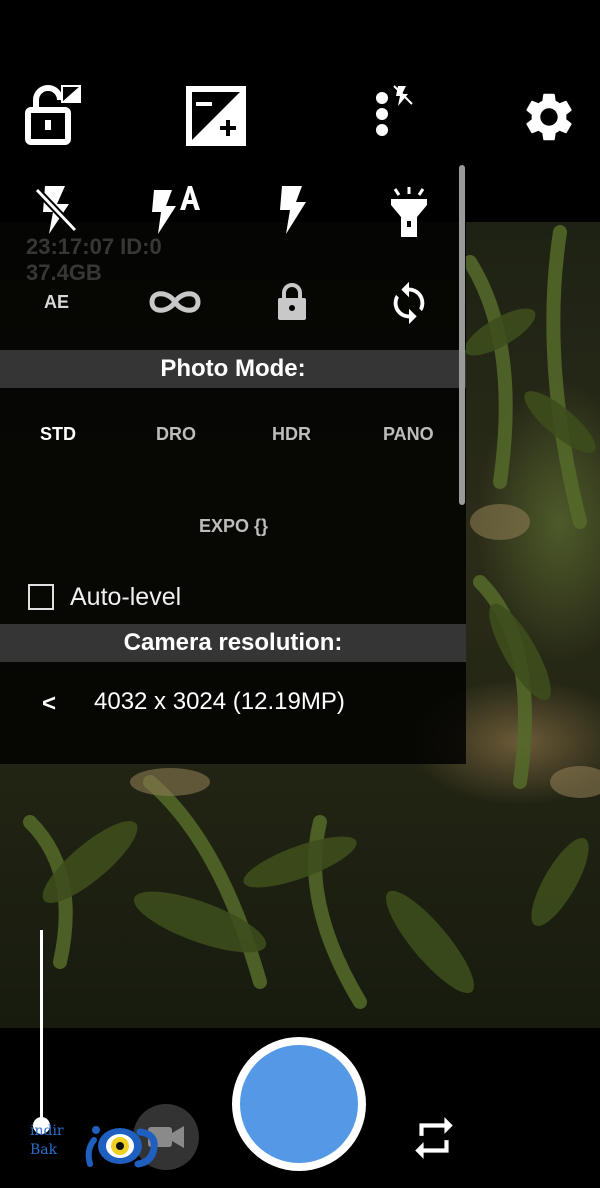 The height and width of the screenshot is (1188, 600). What do you see at coordinates (121, 1147) in the screenshot?
I see `watermark-logo` at bounding box center [121, 1147].